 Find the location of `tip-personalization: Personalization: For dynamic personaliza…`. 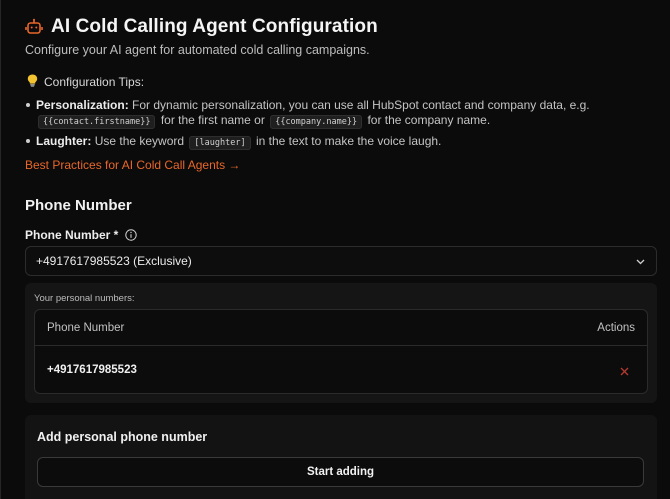

tip-personalization: Personalization: For dynamic personaliza… is located at coordinates (337, 114).